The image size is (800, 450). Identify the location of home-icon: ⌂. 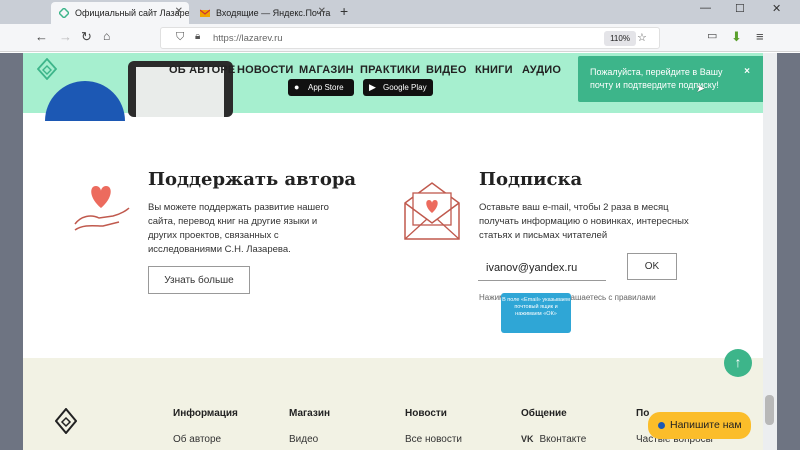
(106, 36).